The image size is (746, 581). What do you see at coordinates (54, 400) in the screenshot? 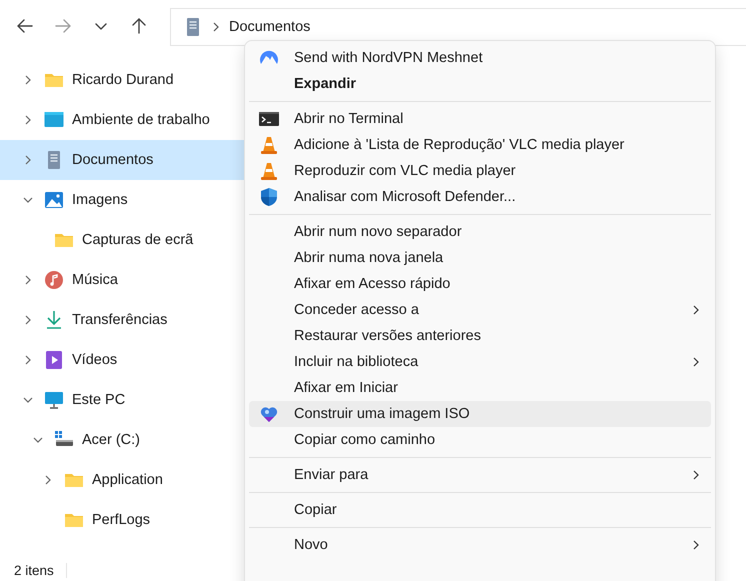
I see `monitor-icon` at bounding box center [54, 400].